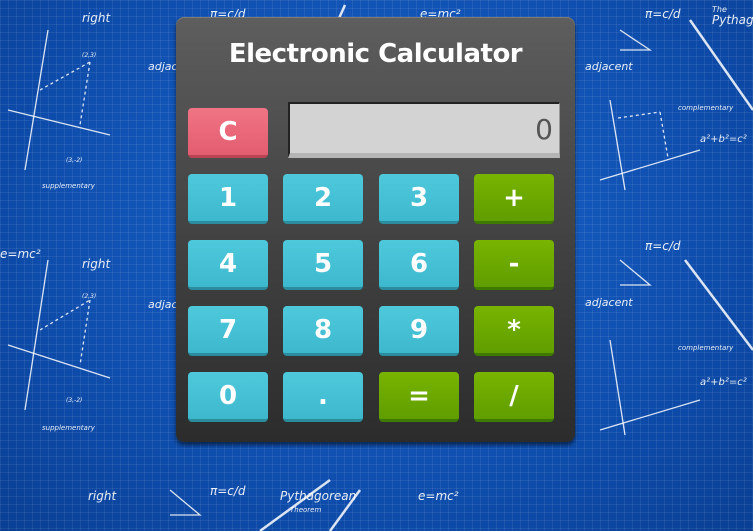  What do you see at coordinates (96, 18) in the screenshot?
I see `bg-label-right: right` at bounding box center [96, 18].